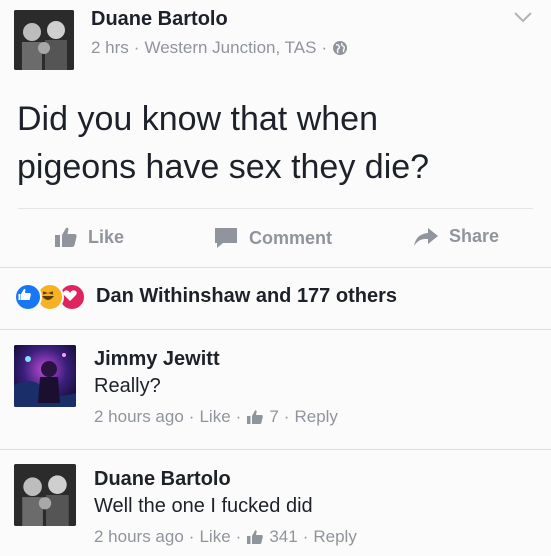 Image resolution: width=551 pixels, height=556 pixels. Describe the element at coordinates (426, 236) in the screenshot. I see `share-arrow-icon` at that location.